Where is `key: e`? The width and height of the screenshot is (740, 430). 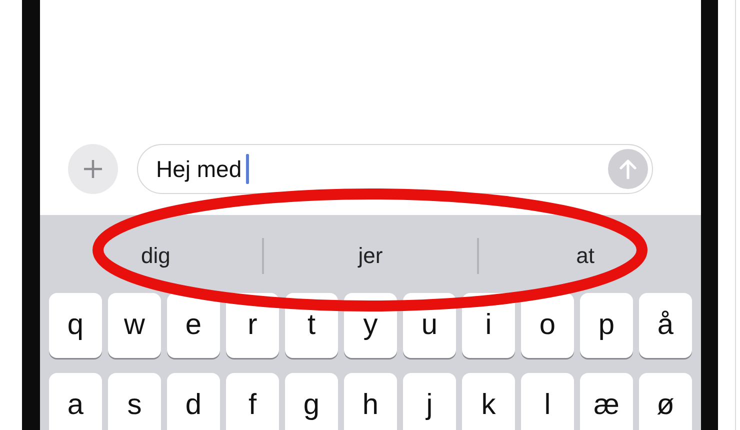 key: e is located at coordinates (193, 325).